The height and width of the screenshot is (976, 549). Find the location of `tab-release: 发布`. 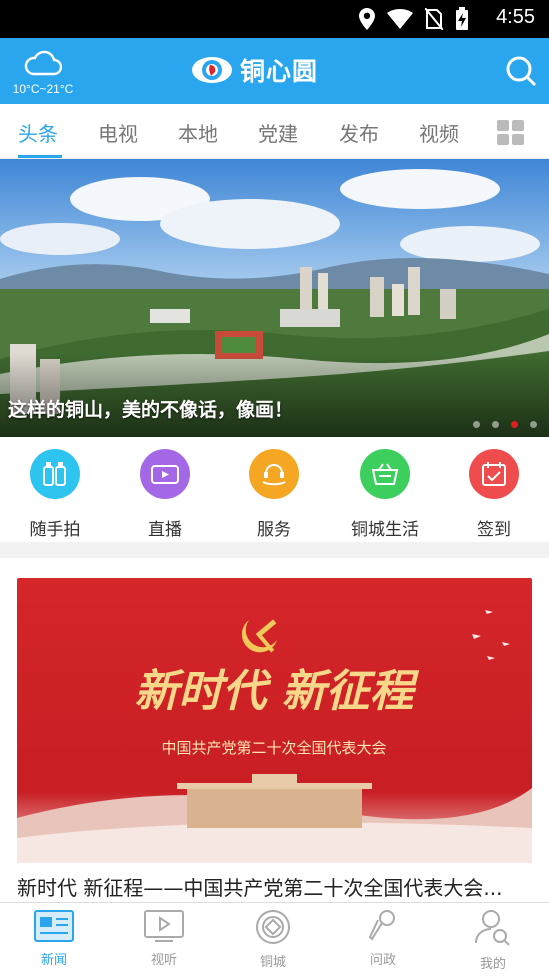

tab-release: 发布 is located at coordinates (359, 132).